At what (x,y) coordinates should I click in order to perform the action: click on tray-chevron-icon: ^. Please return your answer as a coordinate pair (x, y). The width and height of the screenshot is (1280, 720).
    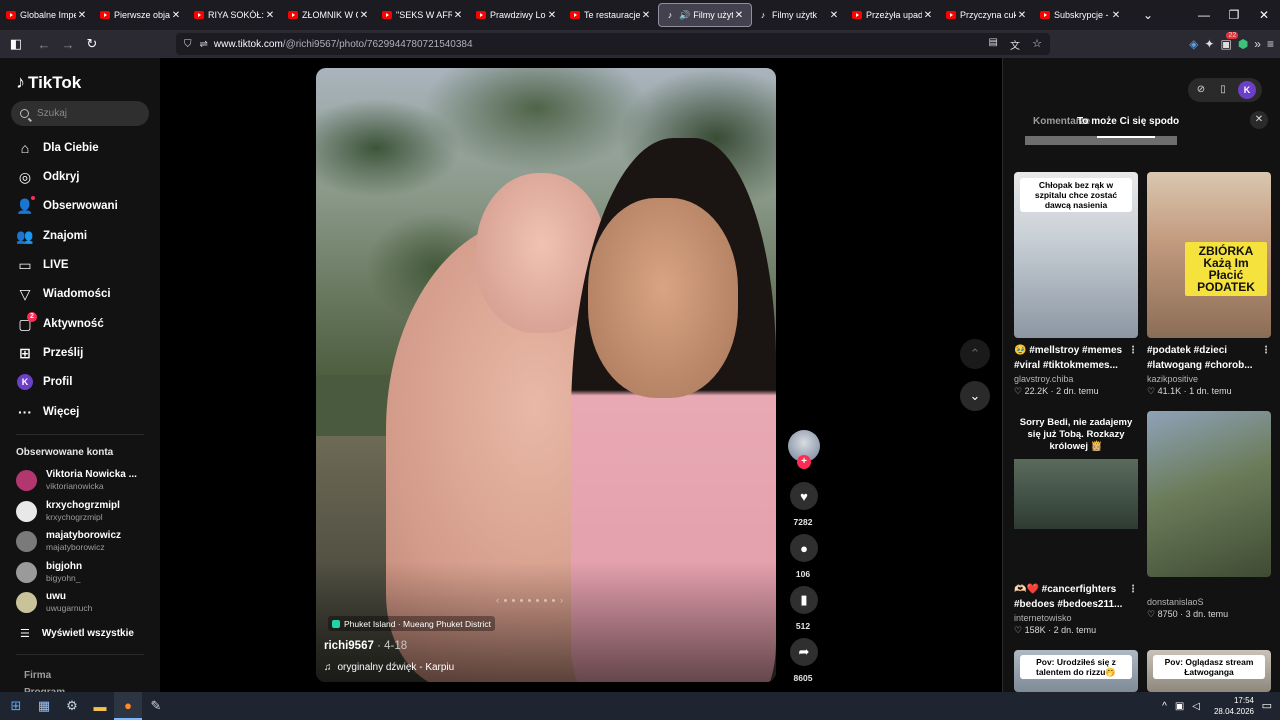
    Looking at the image, I should click on (1164, 706).